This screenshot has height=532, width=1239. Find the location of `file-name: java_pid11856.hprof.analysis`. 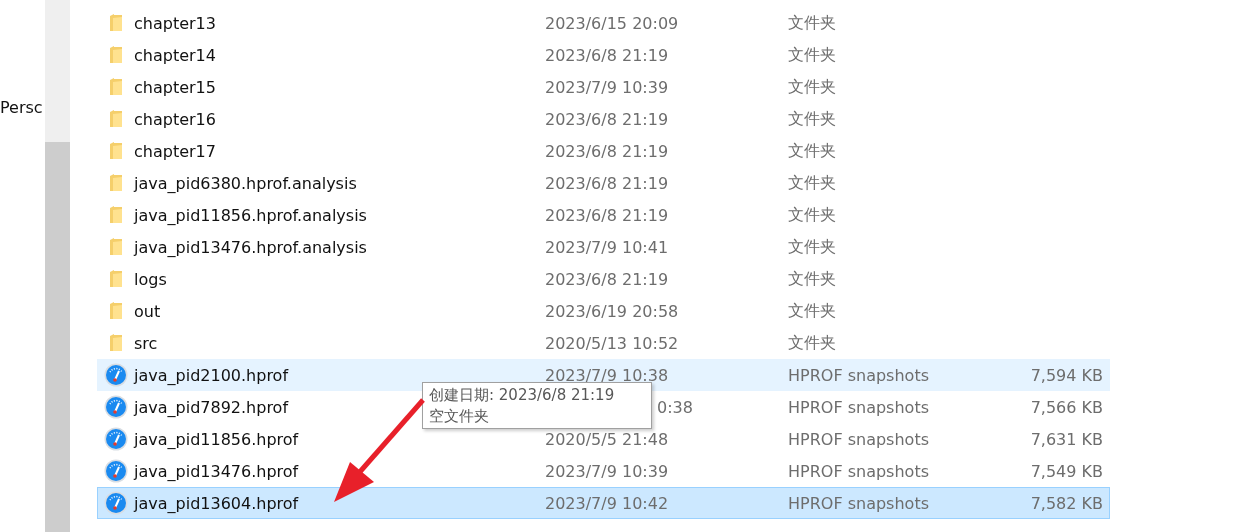

file-name: java_pid11856.hprof.analysis is located at coordinates (250, 215).